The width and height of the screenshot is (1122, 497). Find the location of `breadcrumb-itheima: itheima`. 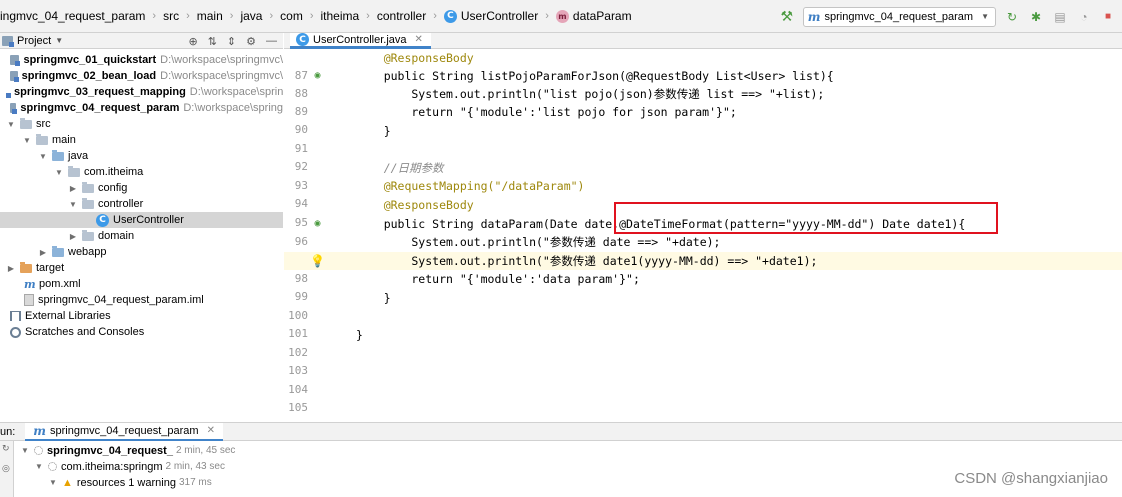

breadcrumb-itheima: itheima is located at coordinates (339, 16).